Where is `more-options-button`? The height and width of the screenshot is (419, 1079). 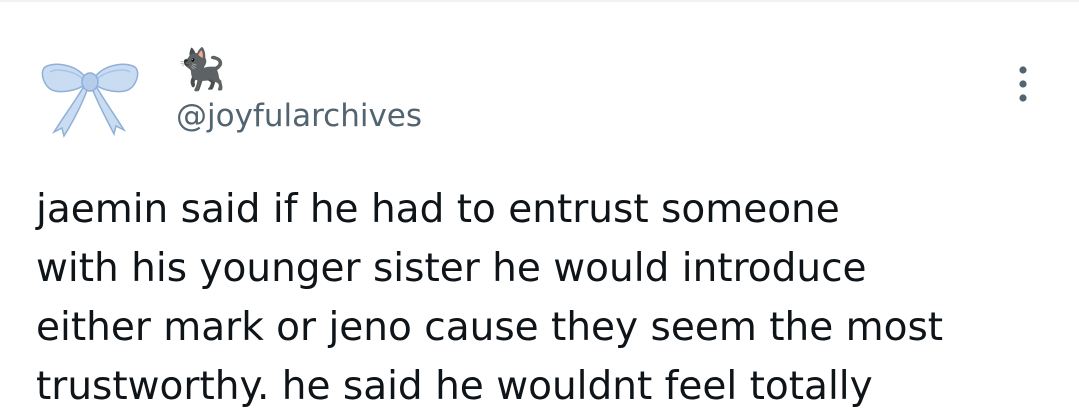
more-options-button is located at coordinates (1023, 84).